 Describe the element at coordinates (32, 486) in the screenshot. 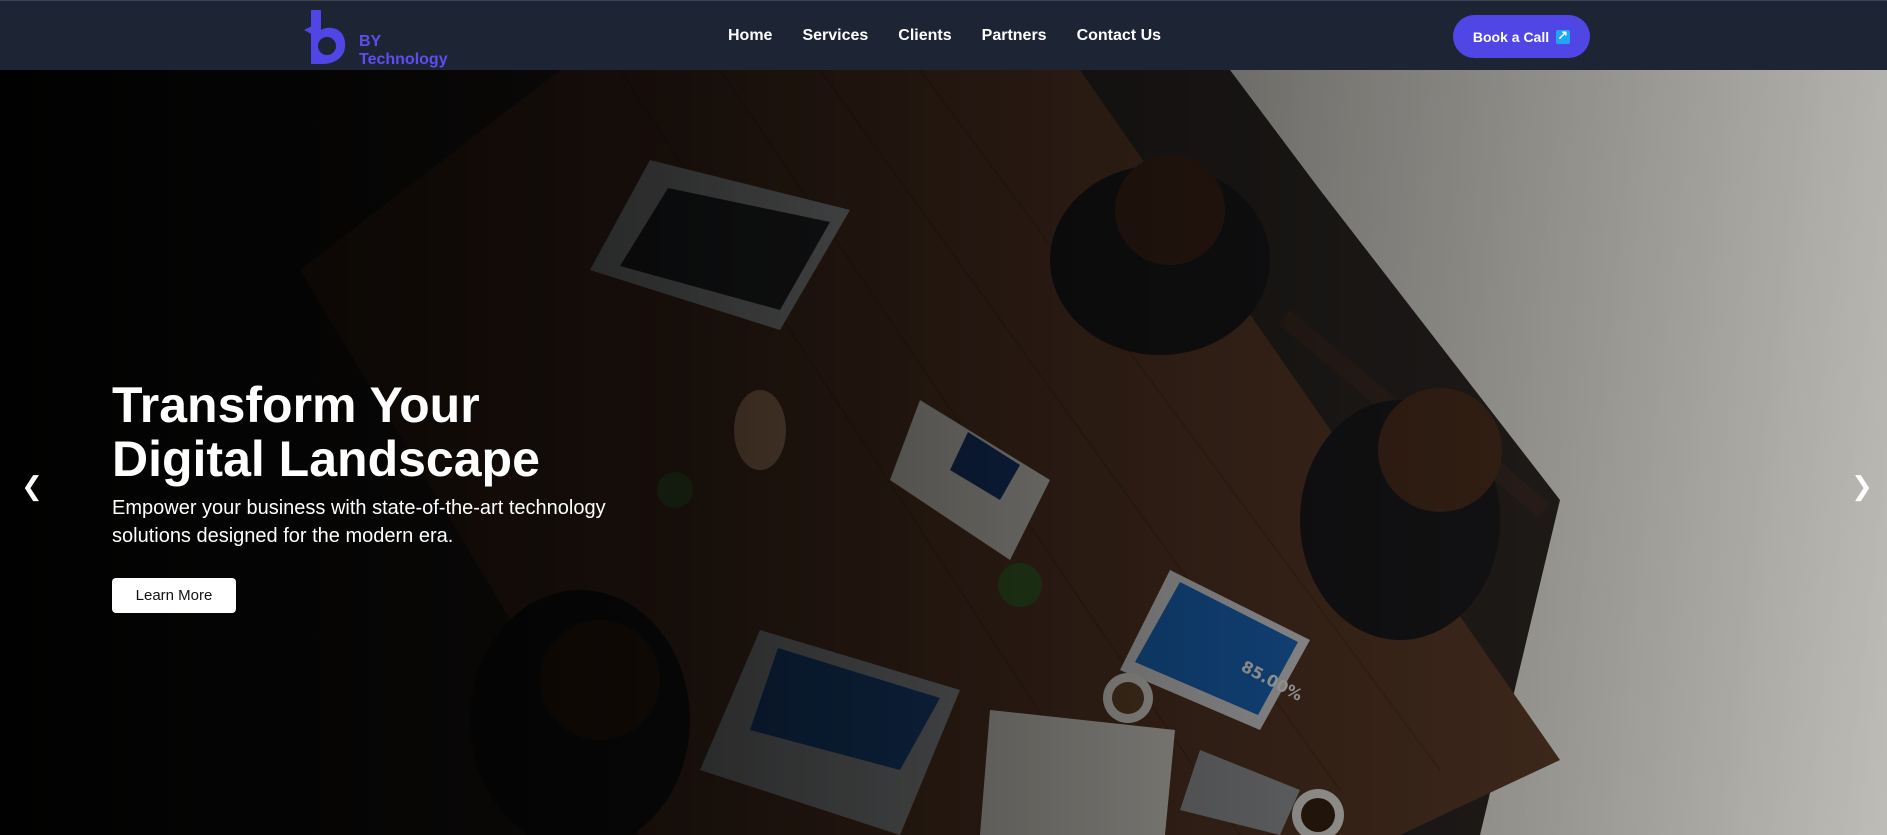

I see `chevron-left-icon: ❮` at that location.